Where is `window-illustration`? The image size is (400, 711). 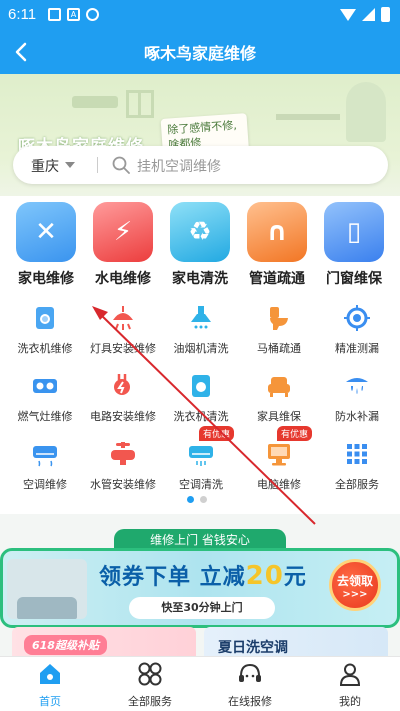 window-illustration is located at coordinates (140, 104).